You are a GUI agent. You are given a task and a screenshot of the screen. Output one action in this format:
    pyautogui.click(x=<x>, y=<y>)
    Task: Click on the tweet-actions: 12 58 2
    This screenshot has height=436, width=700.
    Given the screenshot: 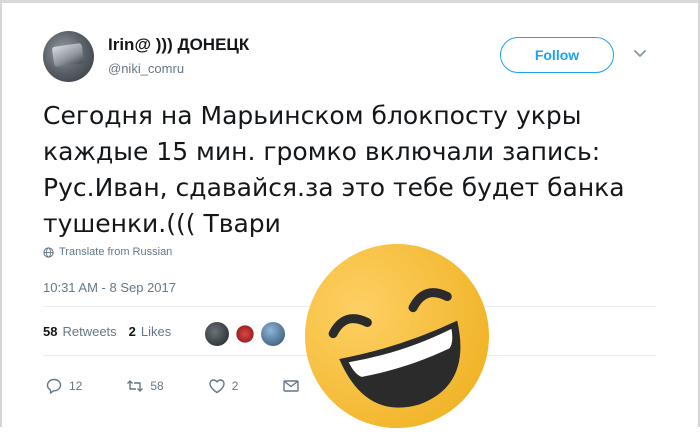 What is the action you would take?
    pyautogui.click(x=172, y=386)
    